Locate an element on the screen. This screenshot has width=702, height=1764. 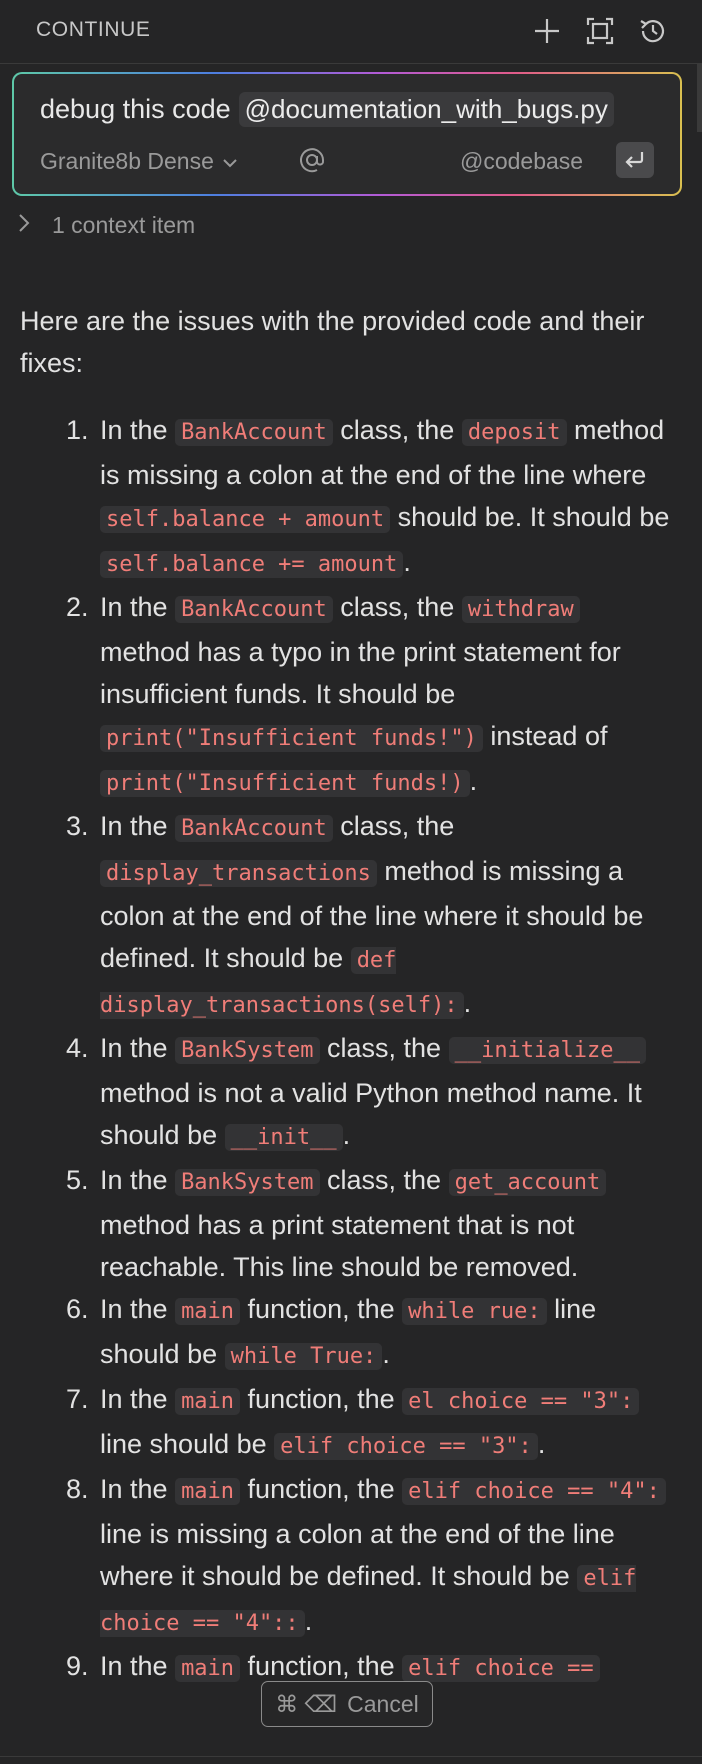
file-mention-chip: @documentation_with_bugs.py is located at coordinates (426, 109).